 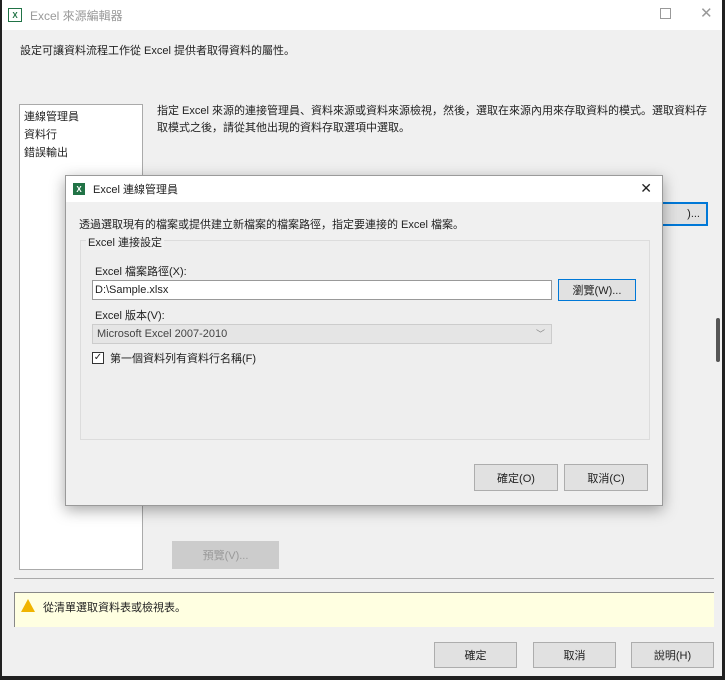 I want to click on chevron-down-icon: ﹀, so click(x=540, y=334).